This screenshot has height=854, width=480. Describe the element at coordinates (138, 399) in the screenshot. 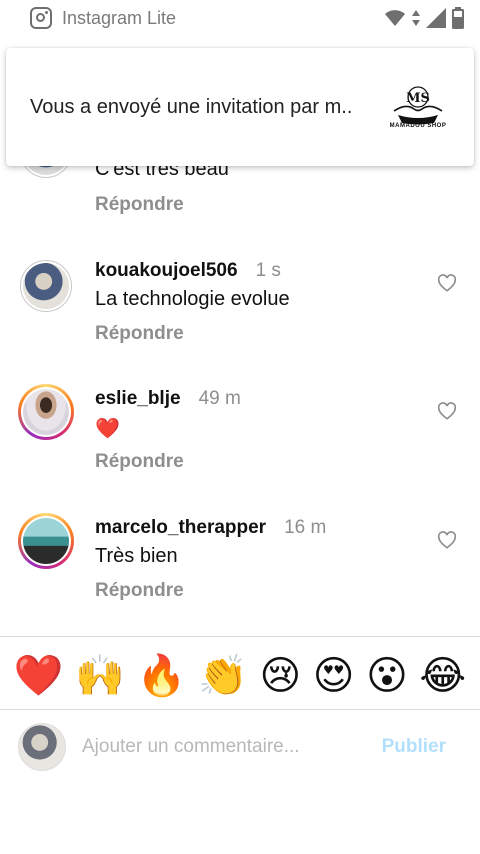

I see `comment-username: eslie_blje` at that location.